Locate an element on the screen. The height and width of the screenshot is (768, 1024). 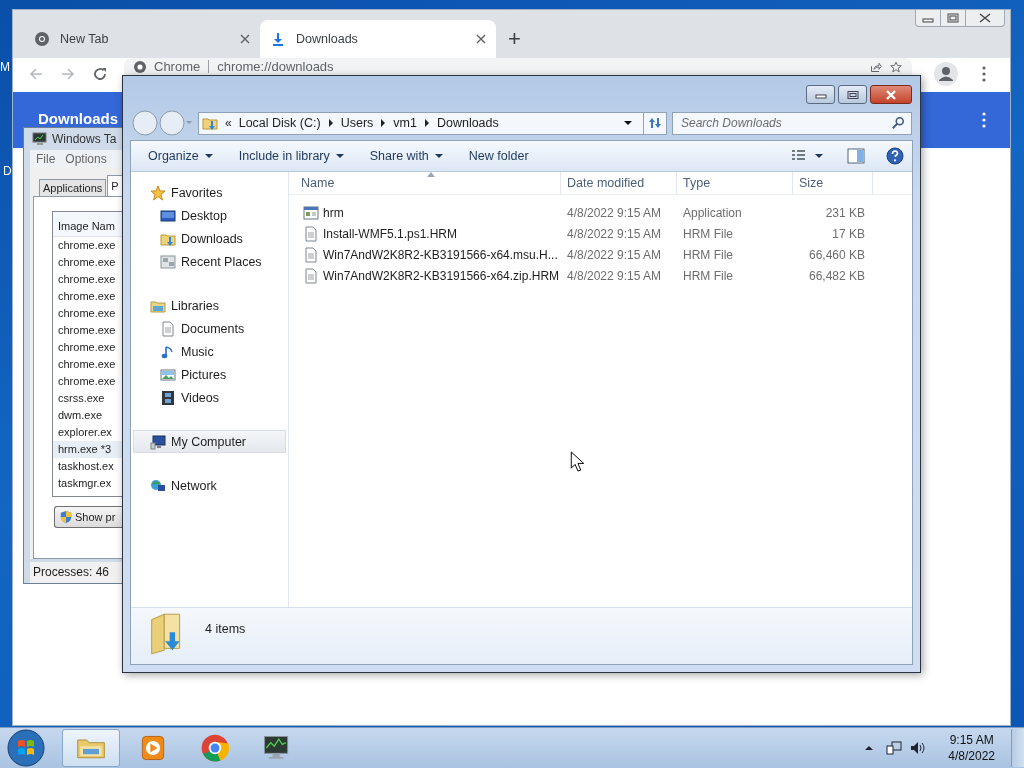
volume-icon is located at coordinates (918, 748).